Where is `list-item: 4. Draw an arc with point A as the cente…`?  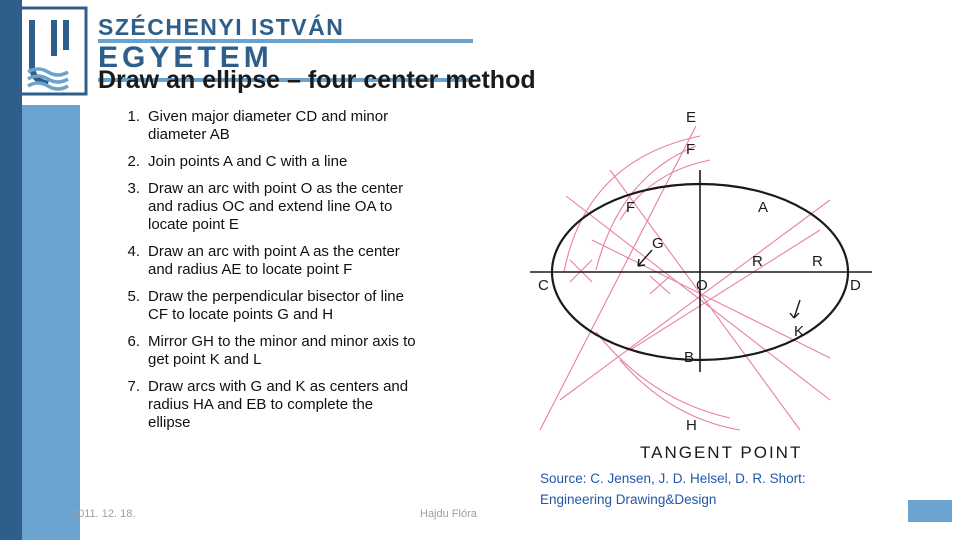
list-item: 4. Draw an arc with point A as the cente… is located at coordinates (258, 261).